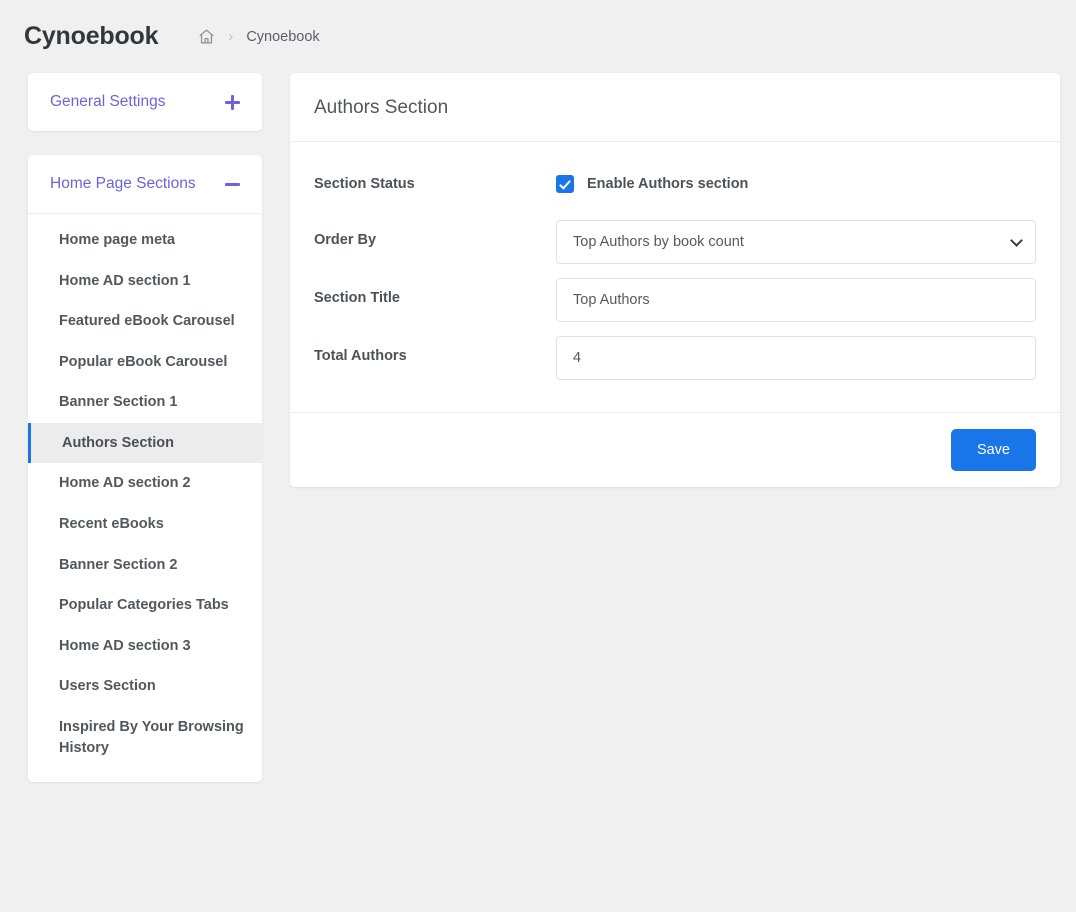 The width and height of the screenshot is (1076, 912). I want to click on enable-authors-section-label: Enable Authors section, so click(668, 184).